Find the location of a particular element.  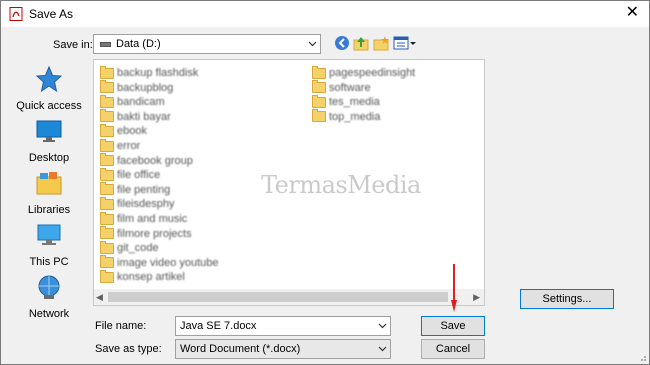

resize-grip-icon is located at coordinates (642, 357).